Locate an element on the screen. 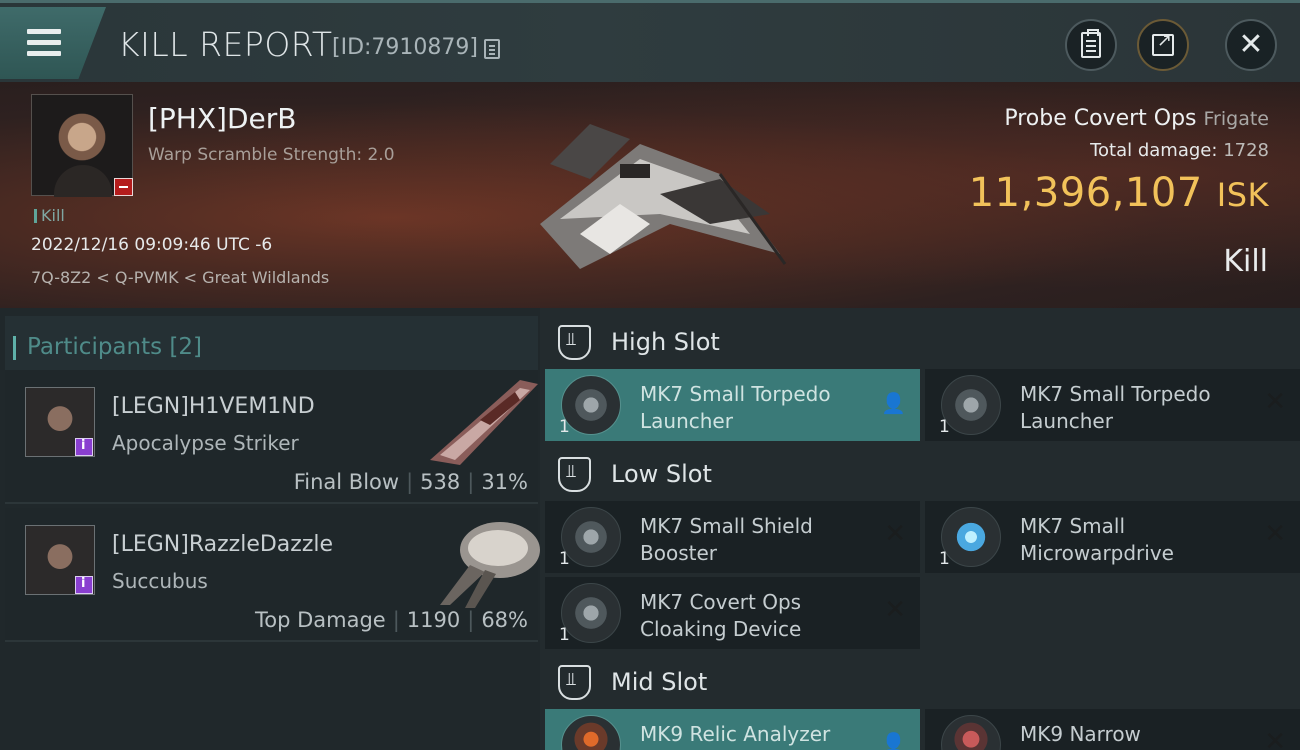  participant-ship: Succubus is located at coordinates (160, 581).